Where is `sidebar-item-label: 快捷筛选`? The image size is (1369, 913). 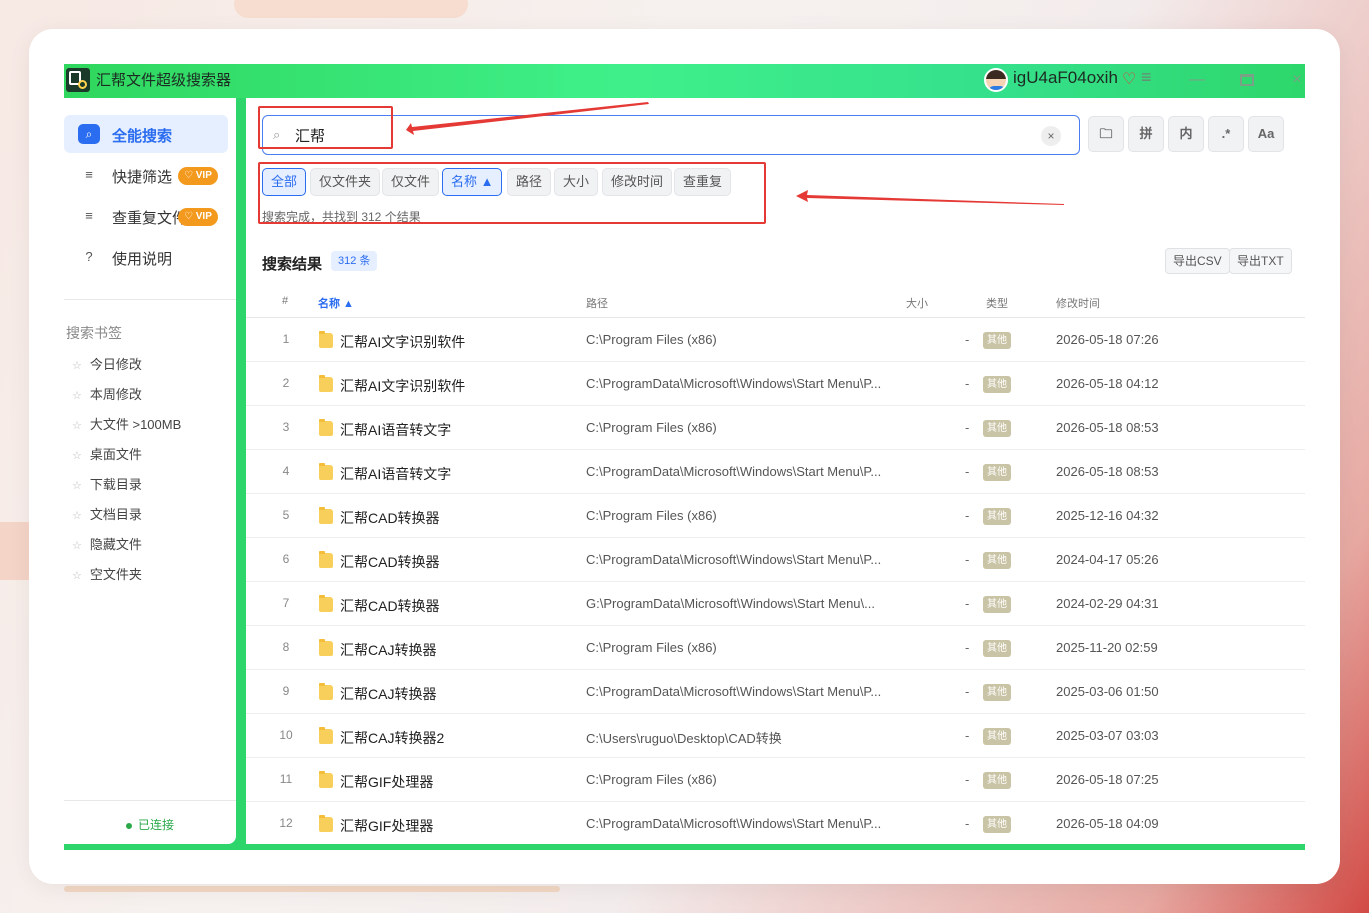 sidebar-item-label: 快捷筛选 is located at coordinates (142, 177).